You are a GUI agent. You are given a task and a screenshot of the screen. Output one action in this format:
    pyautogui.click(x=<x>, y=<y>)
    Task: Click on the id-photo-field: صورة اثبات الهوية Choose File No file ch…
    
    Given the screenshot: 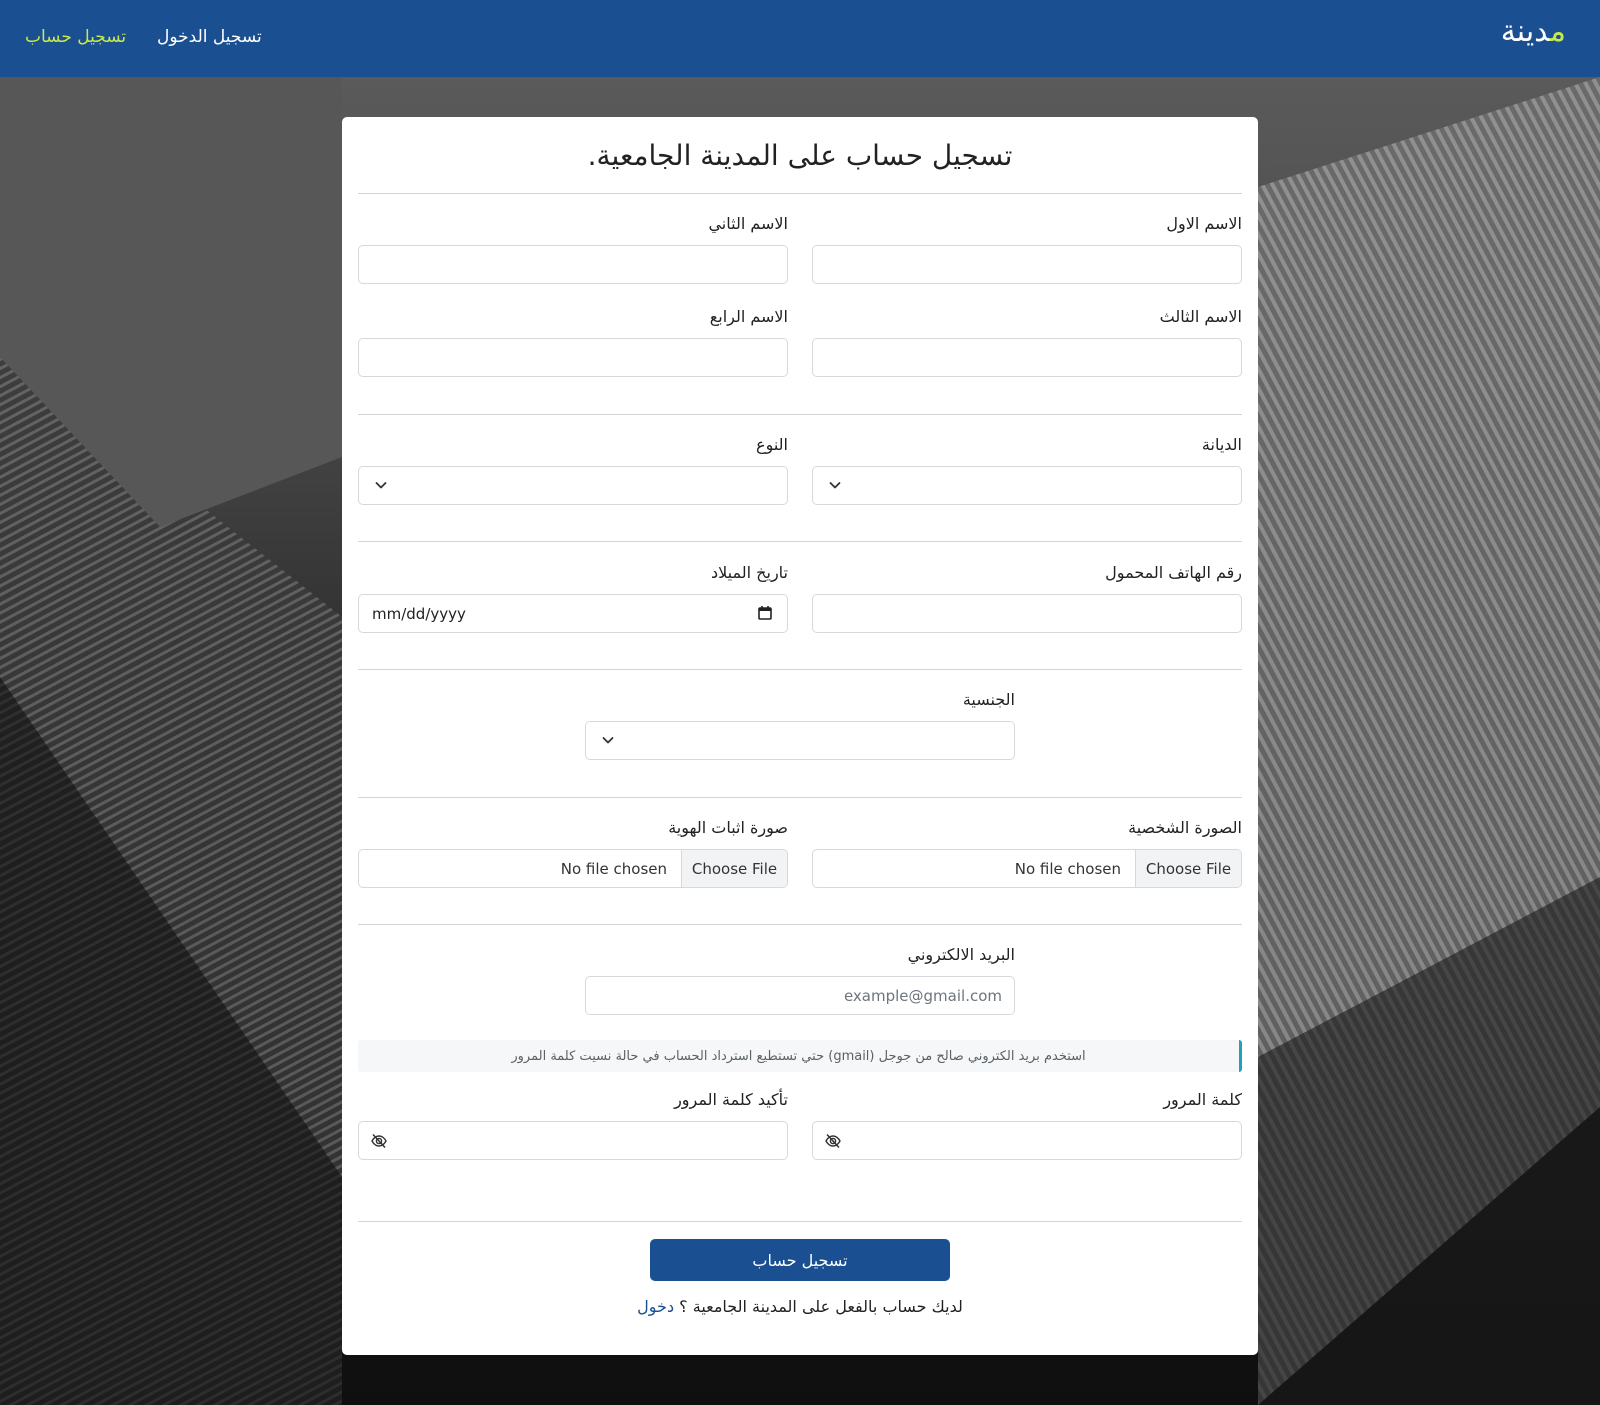 What is the action you would take?
    pyautogui.click(x=573, y=853)
    